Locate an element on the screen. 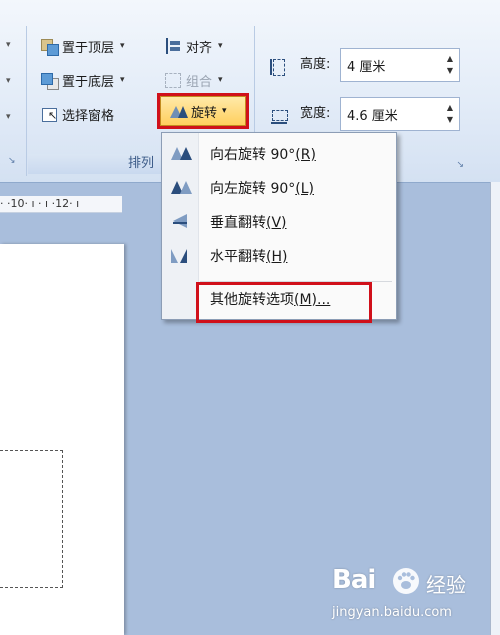 The height and width of the screenshot is (635, 500). group-icon is located at coordinates (173, 80).